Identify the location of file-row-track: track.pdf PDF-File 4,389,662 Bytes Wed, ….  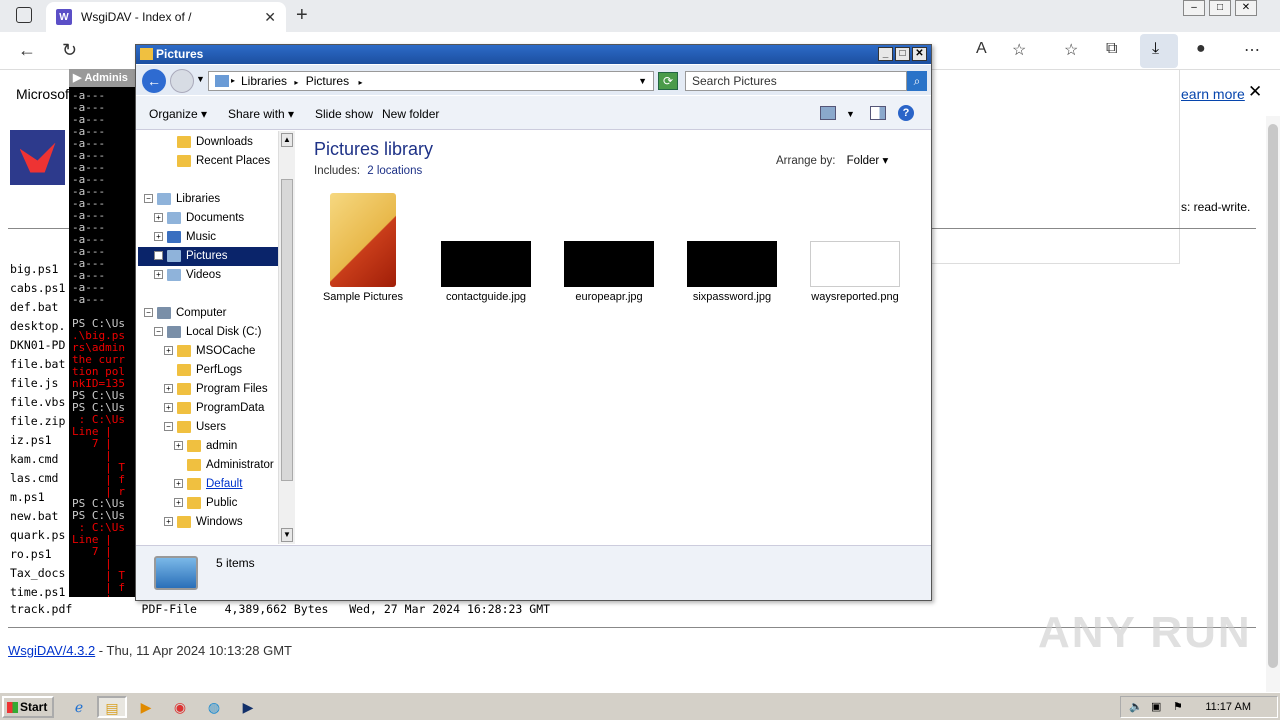
(280, 609).